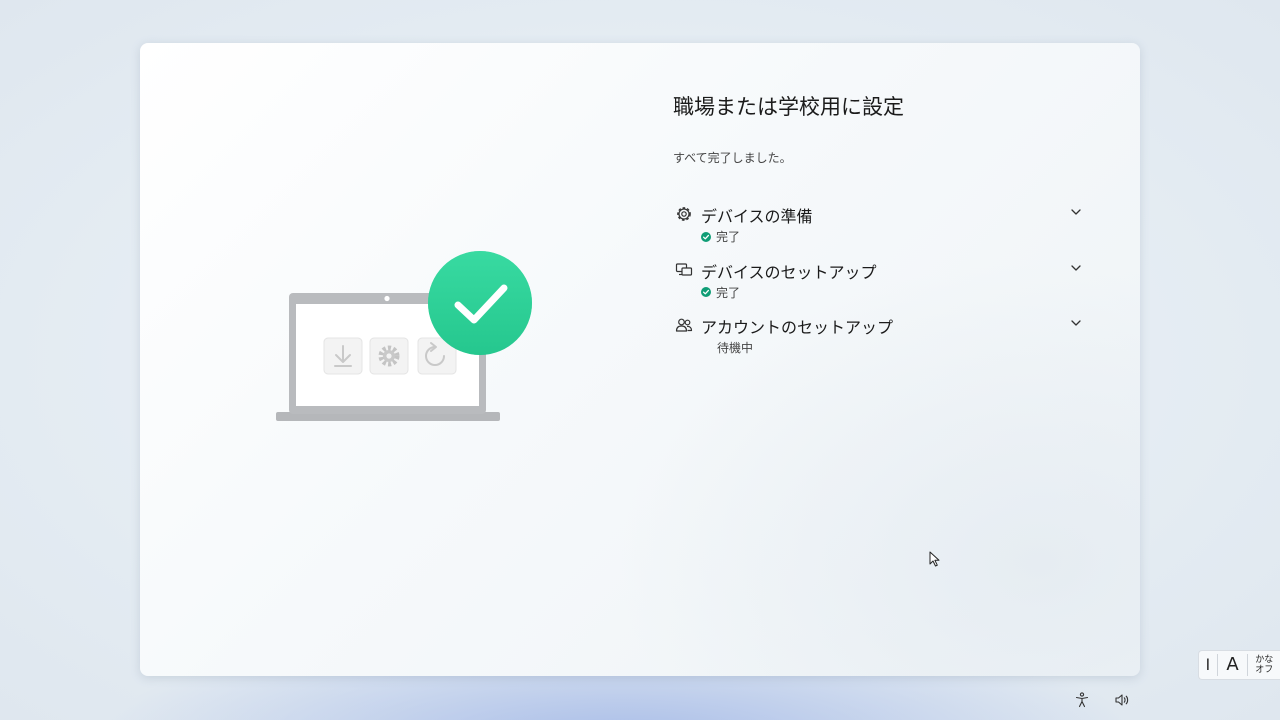  I want to click on gear-icon, so click(684, 214).